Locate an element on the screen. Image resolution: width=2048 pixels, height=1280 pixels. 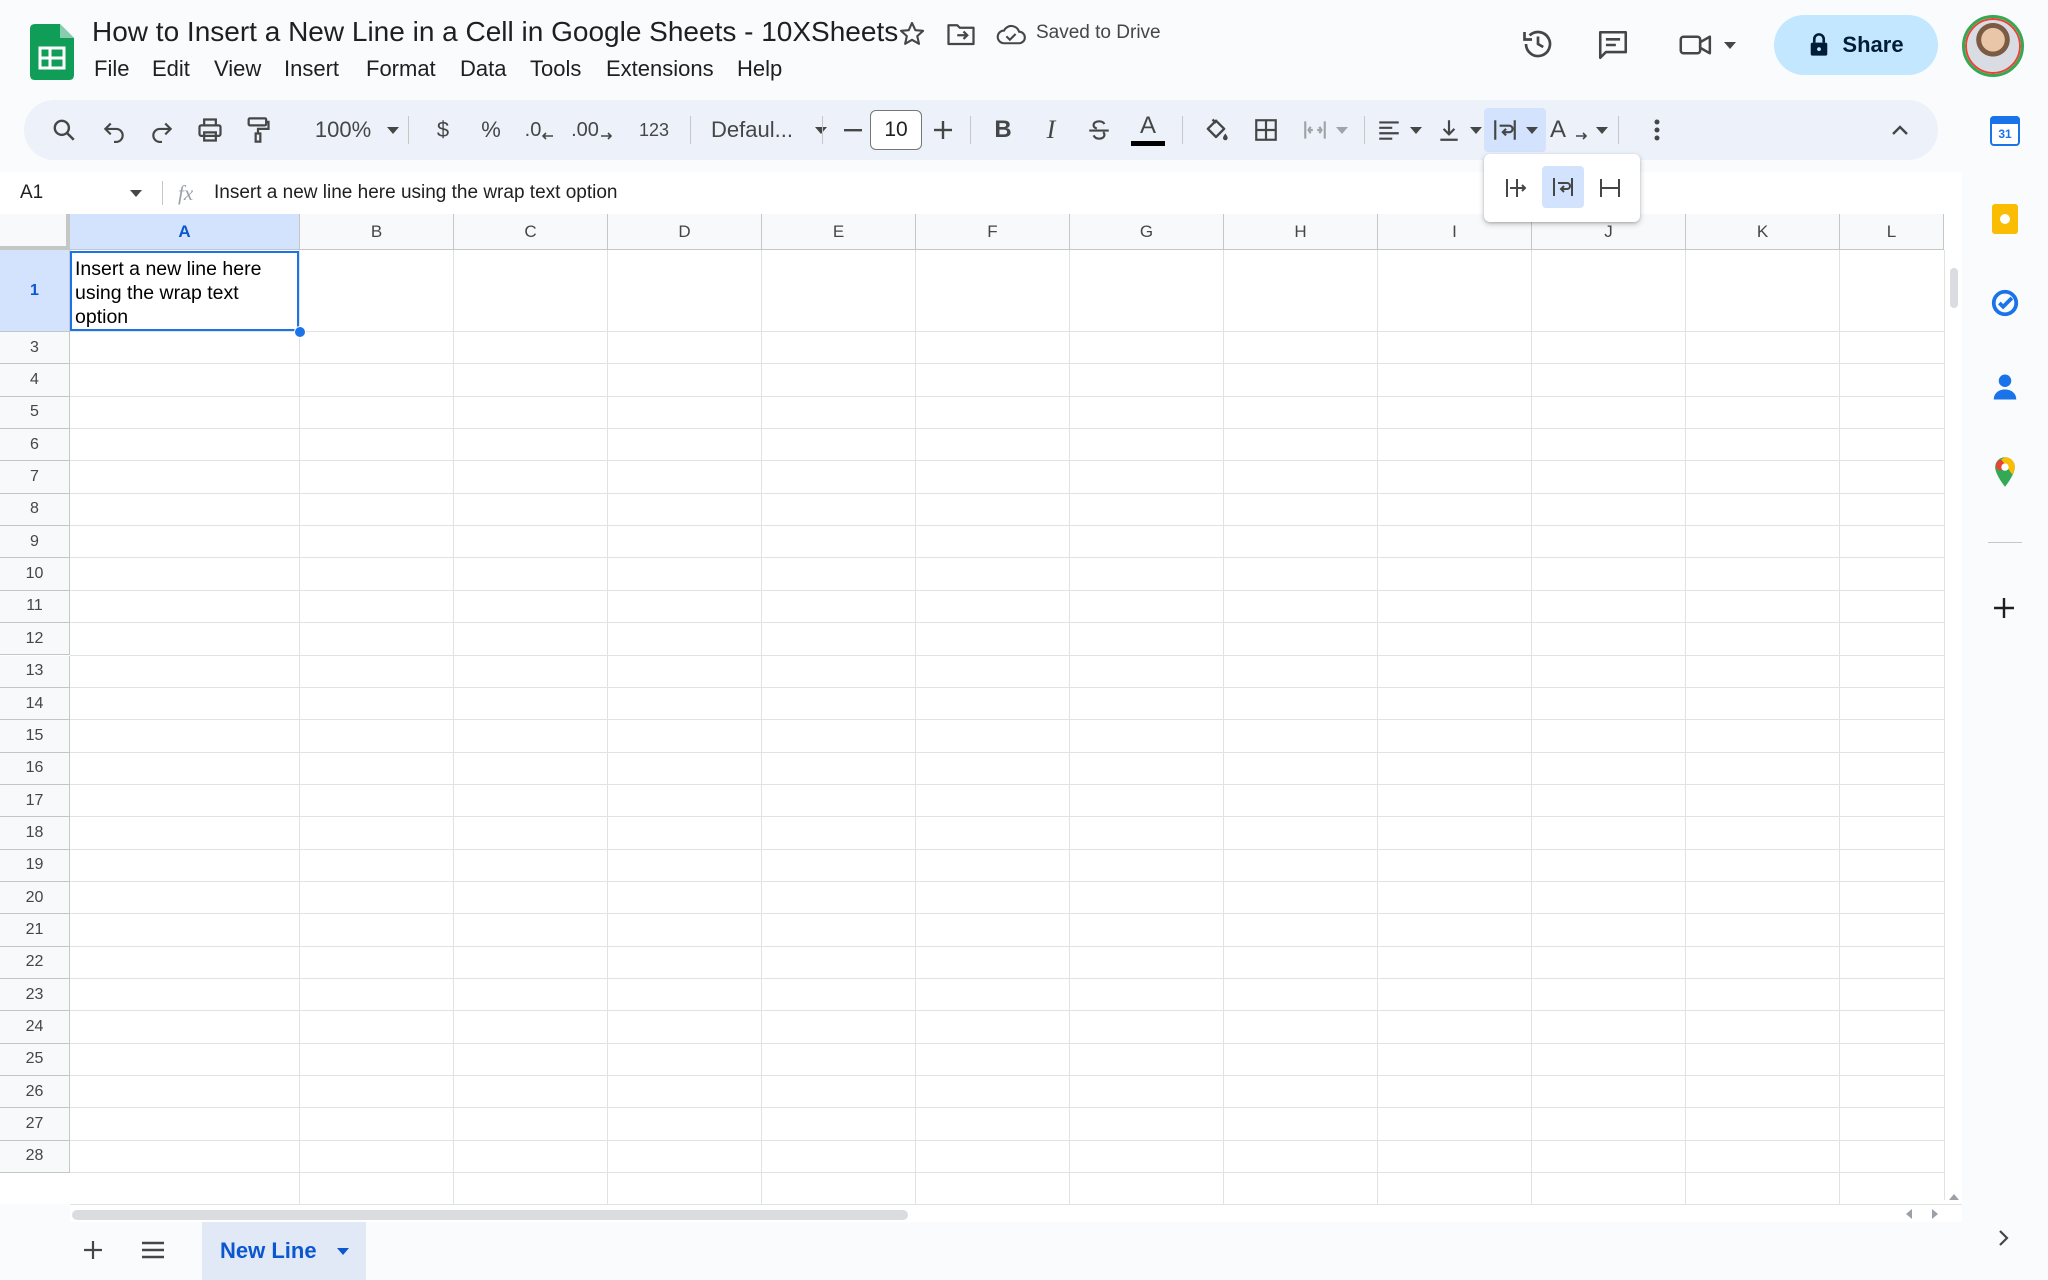
print-icon is located at coordinates (210, 130).